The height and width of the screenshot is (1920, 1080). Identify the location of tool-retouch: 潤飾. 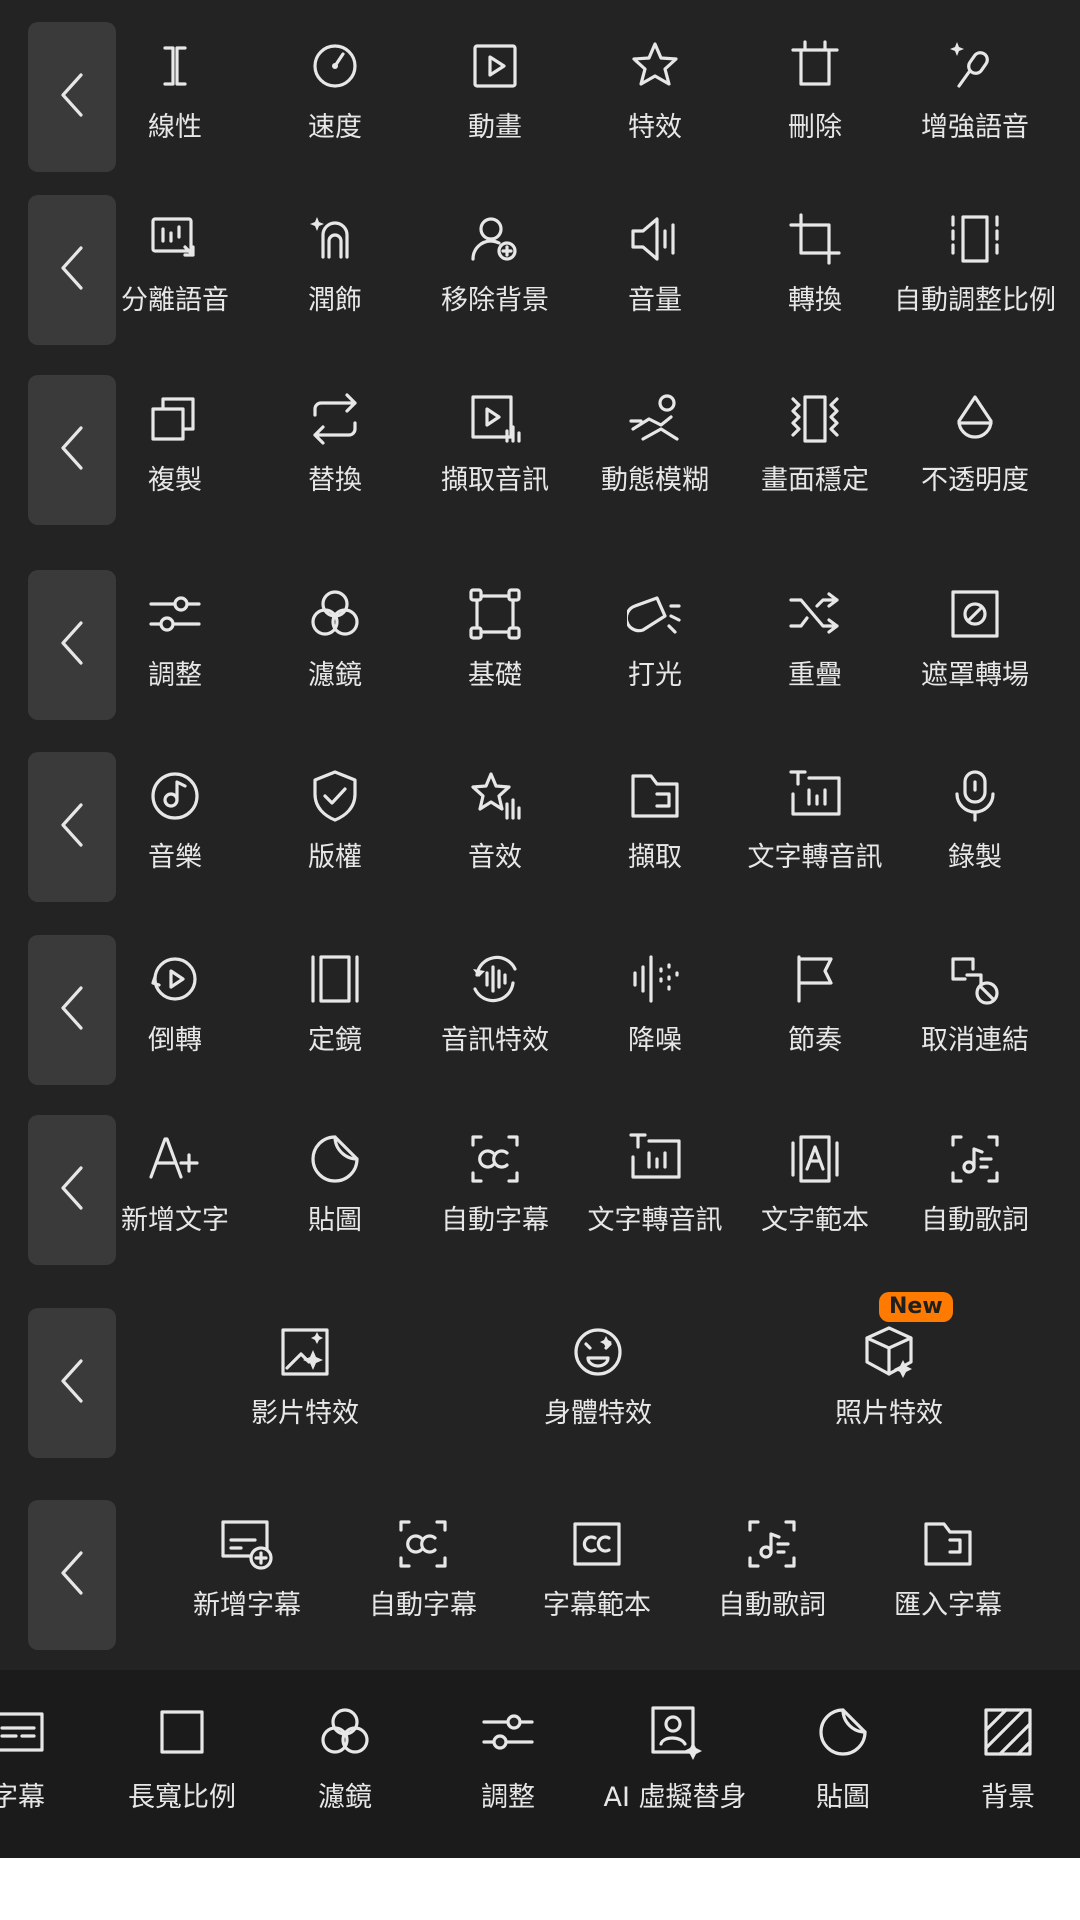
(335, 270).